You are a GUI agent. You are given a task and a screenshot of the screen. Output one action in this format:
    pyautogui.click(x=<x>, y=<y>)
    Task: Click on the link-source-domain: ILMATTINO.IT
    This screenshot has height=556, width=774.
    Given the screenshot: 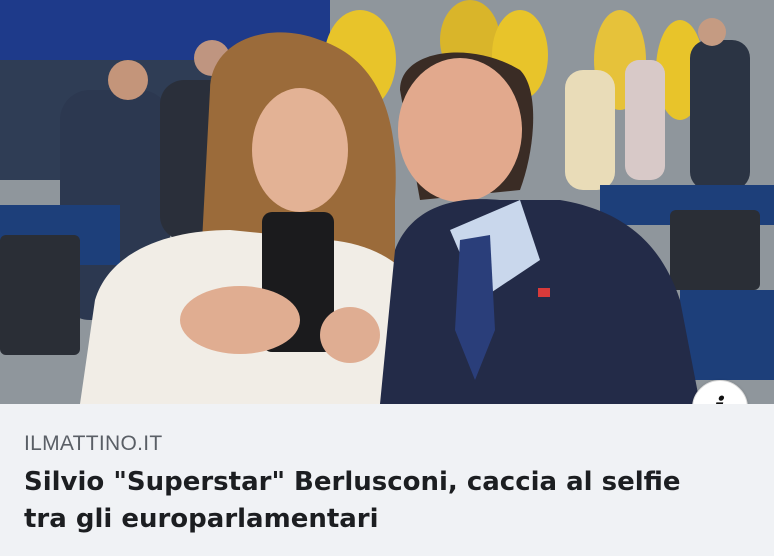 What is the action you would take?
    pyautogui.click(x=93, y=443)
    